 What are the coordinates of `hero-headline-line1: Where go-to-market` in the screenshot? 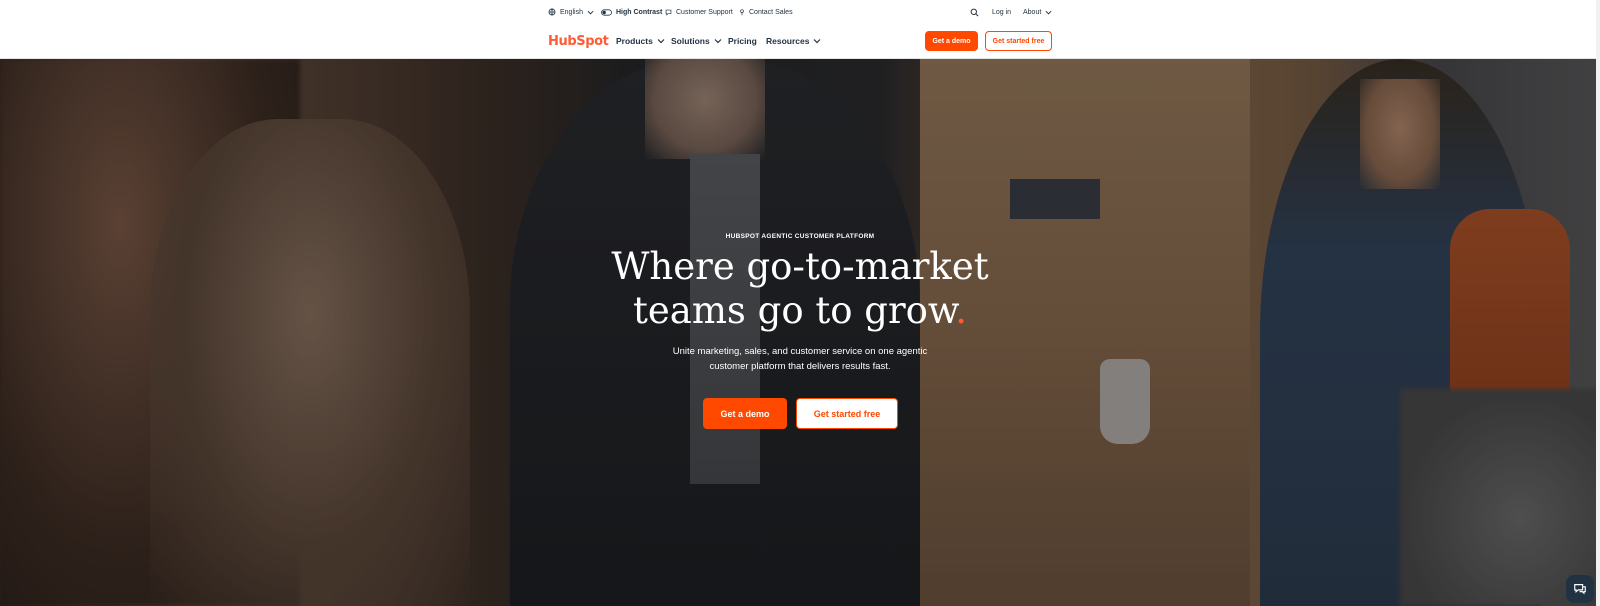 It's located at (800, 266).